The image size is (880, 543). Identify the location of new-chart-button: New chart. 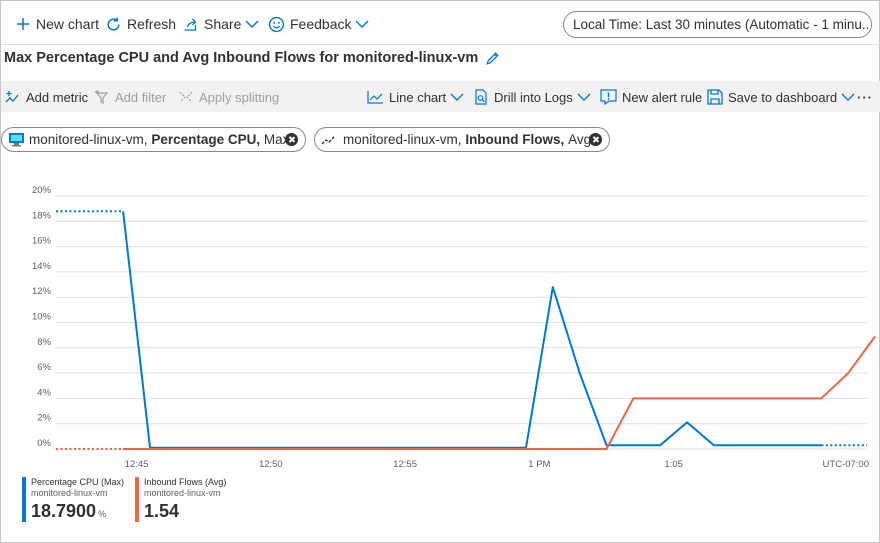
(57, 24).